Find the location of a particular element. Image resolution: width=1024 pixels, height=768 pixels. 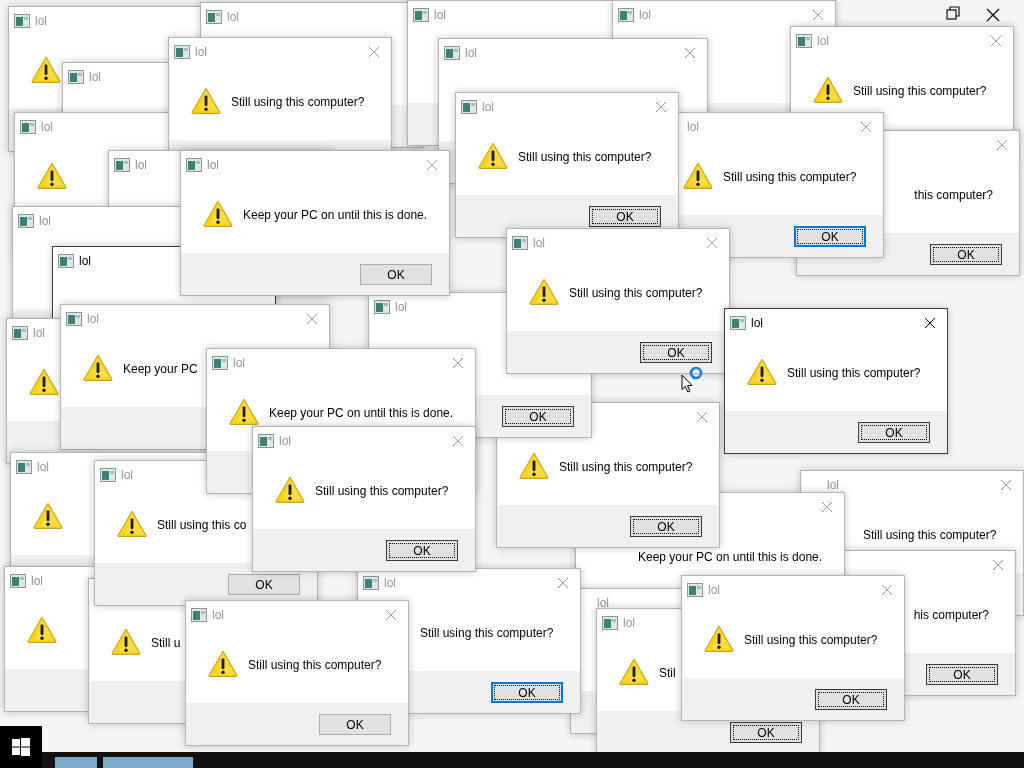

dialog-message: Still u is located at coordinates (166, 643).